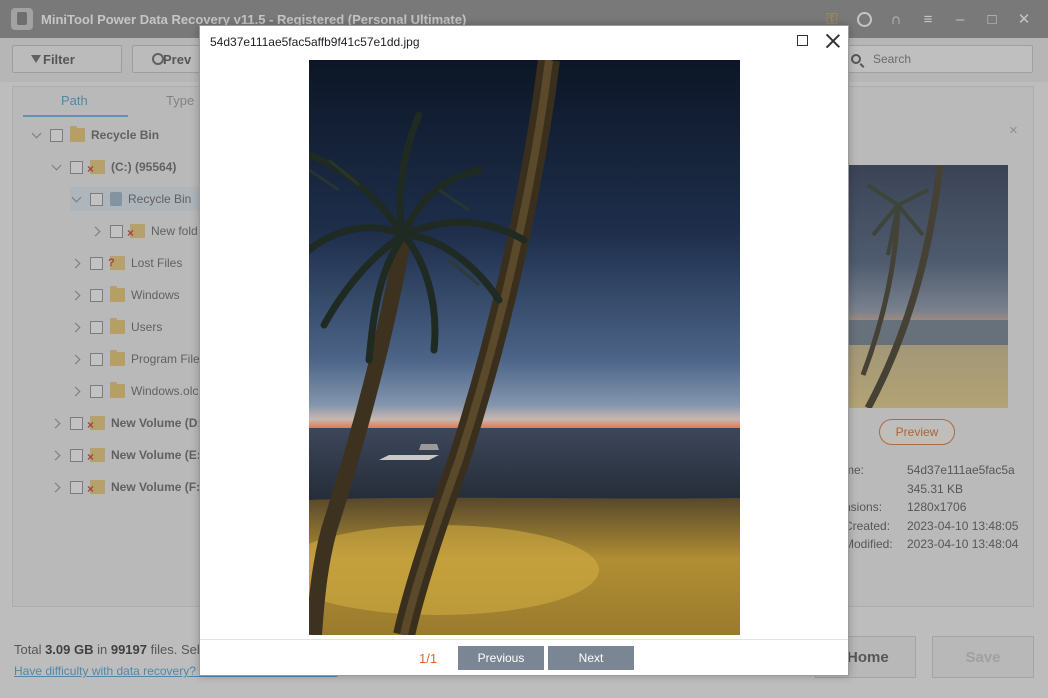 Image resolution: width=1048 pixels, height=698 pixels. Describe the element at coordinates (501, 658) in the screenshot. I see `previous-button: Previous` at that location.